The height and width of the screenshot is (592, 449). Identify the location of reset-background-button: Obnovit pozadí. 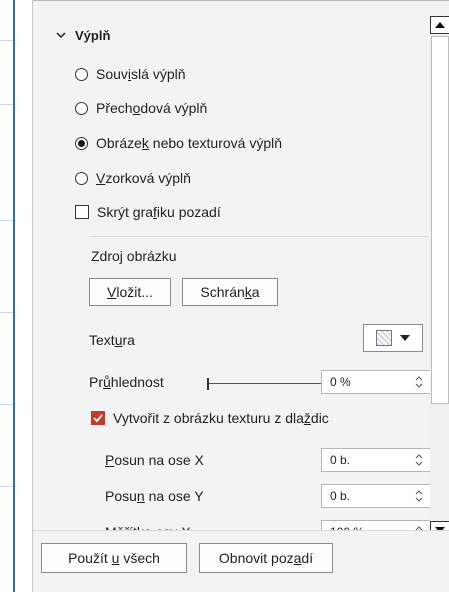
(266, 558).